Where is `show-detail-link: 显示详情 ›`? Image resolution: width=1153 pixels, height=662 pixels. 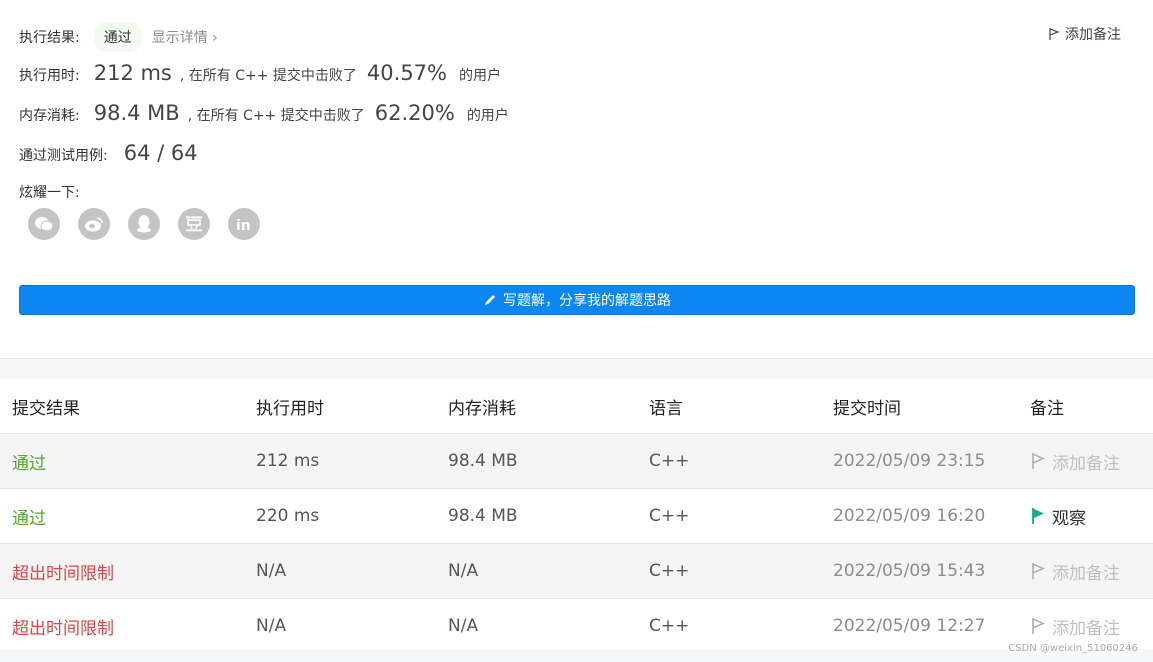 show-detail-link: 显示详情 › is located at coordinates (185, 37).